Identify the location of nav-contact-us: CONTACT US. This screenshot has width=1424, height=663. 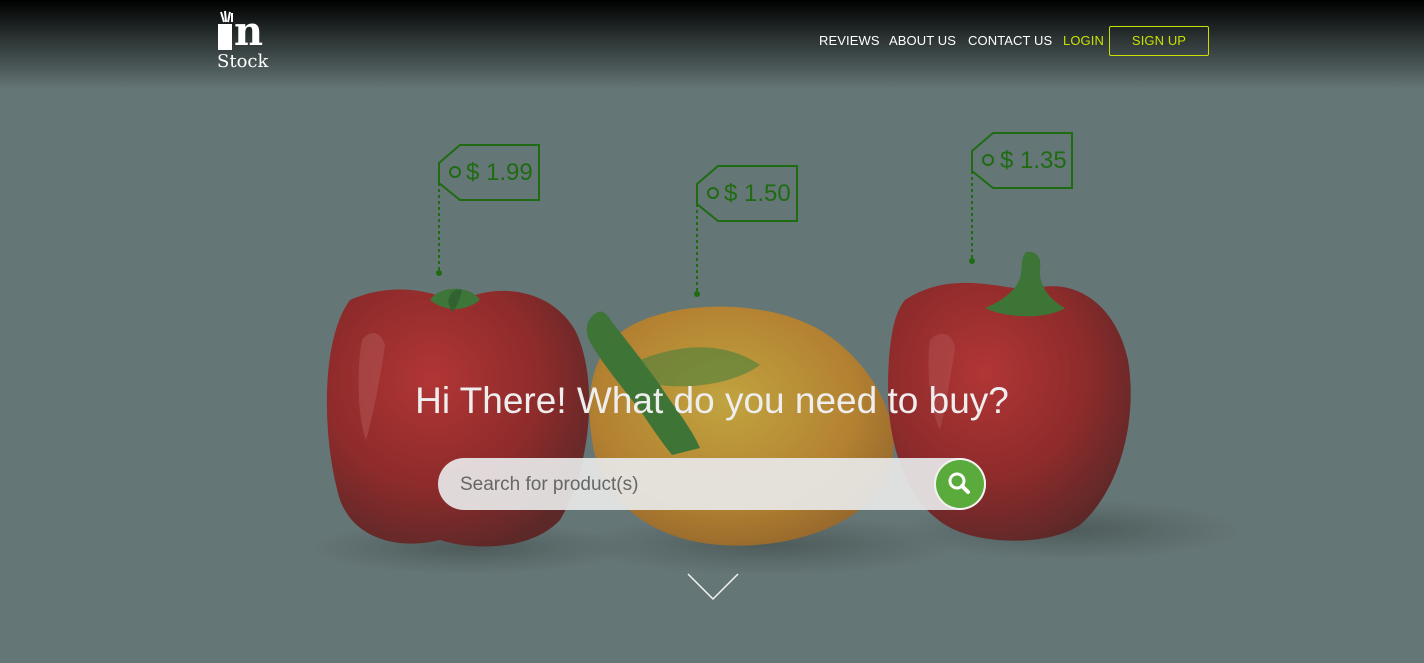
(1010, 41).